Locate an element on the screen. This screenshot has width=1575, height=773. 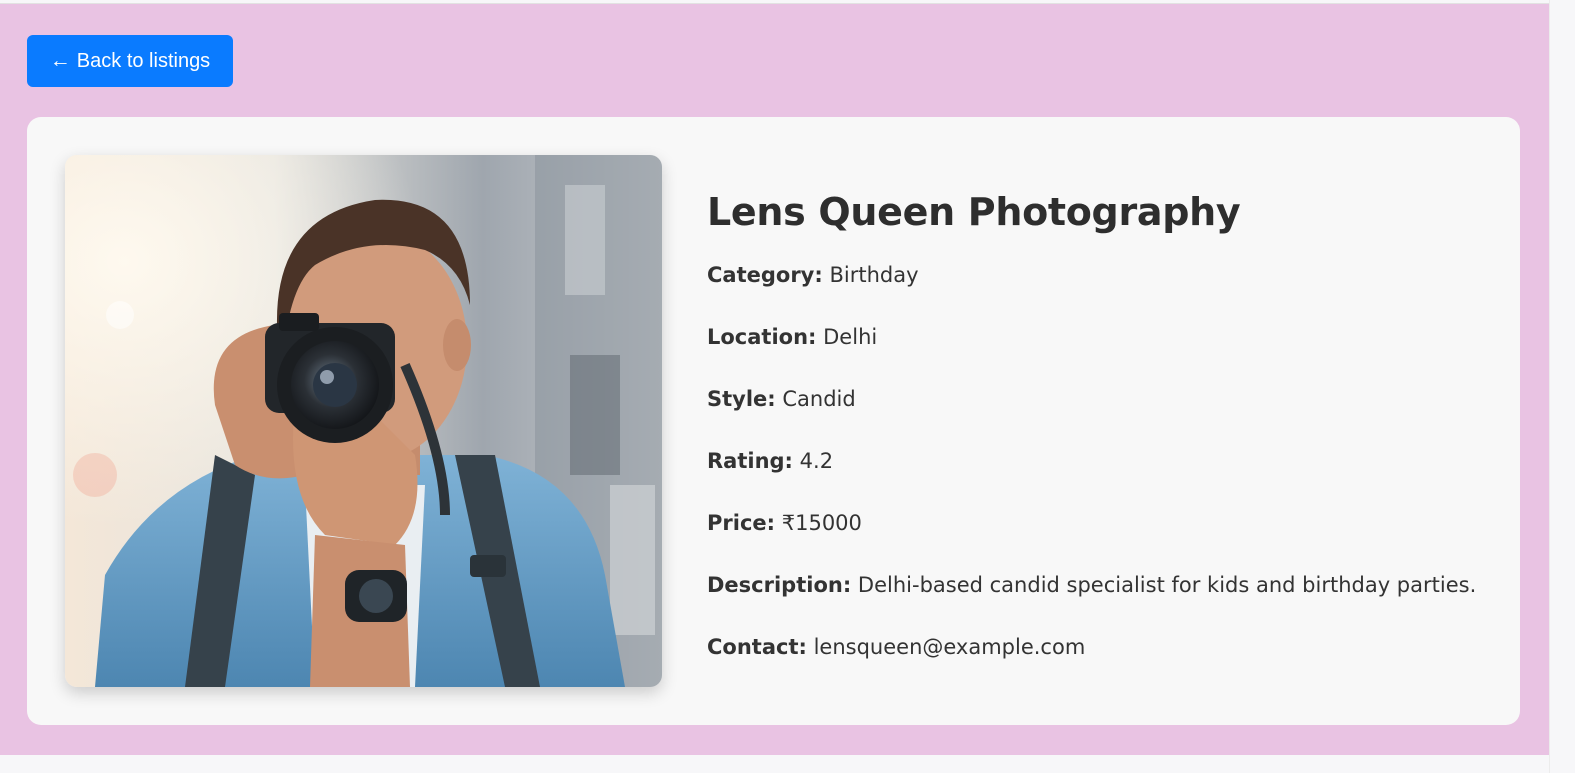
scrollbar-track is located at coordinates (1562, 386).